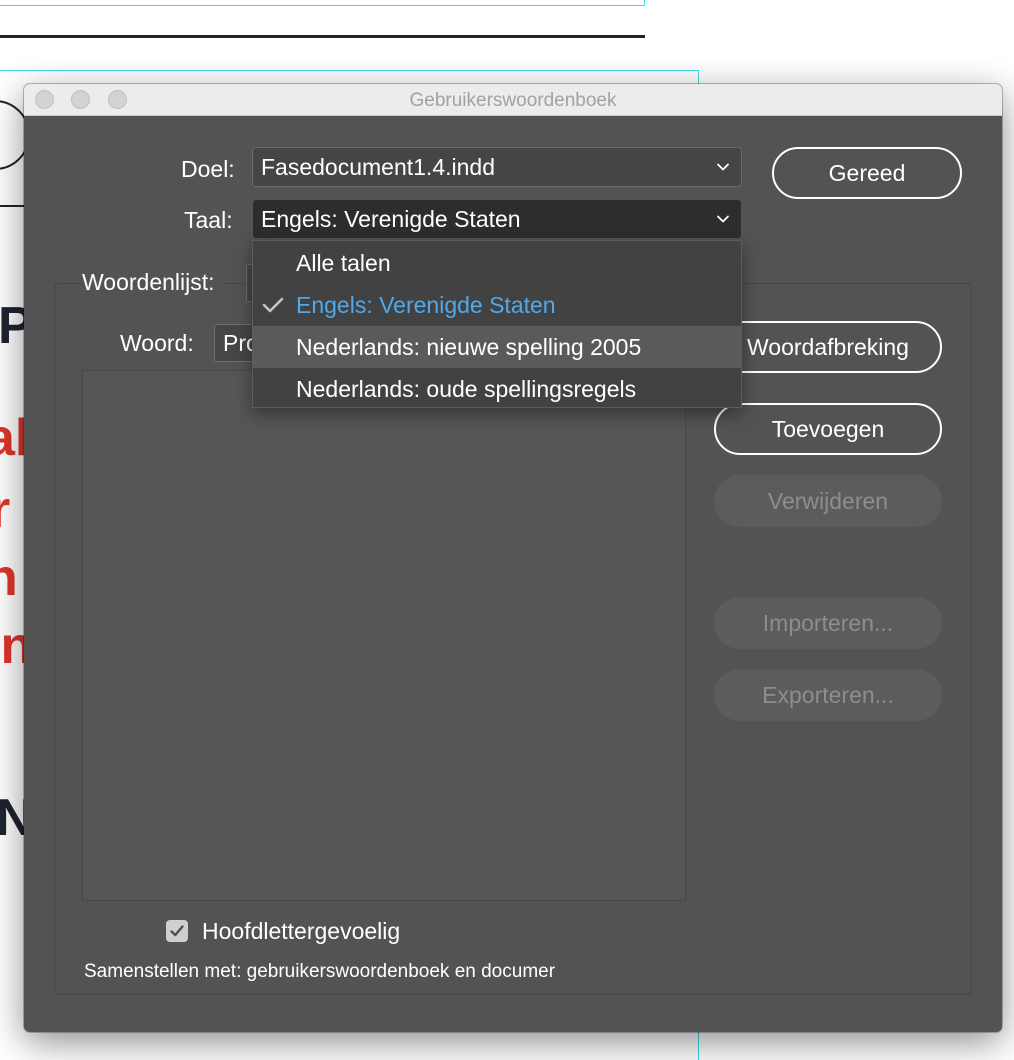 The width and height of the screenshot is (1014, 1060). What do you see at coordinates (151, 282) in the screenshot?
I see `woordenlijst-label: Woordenlijst:` at bounding box center [151, 282].